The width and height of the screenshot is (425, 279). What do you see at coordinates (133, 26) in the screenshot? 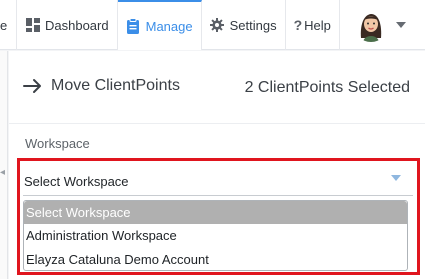
I see `clipboard-icon` at bounding box center [133, 26].